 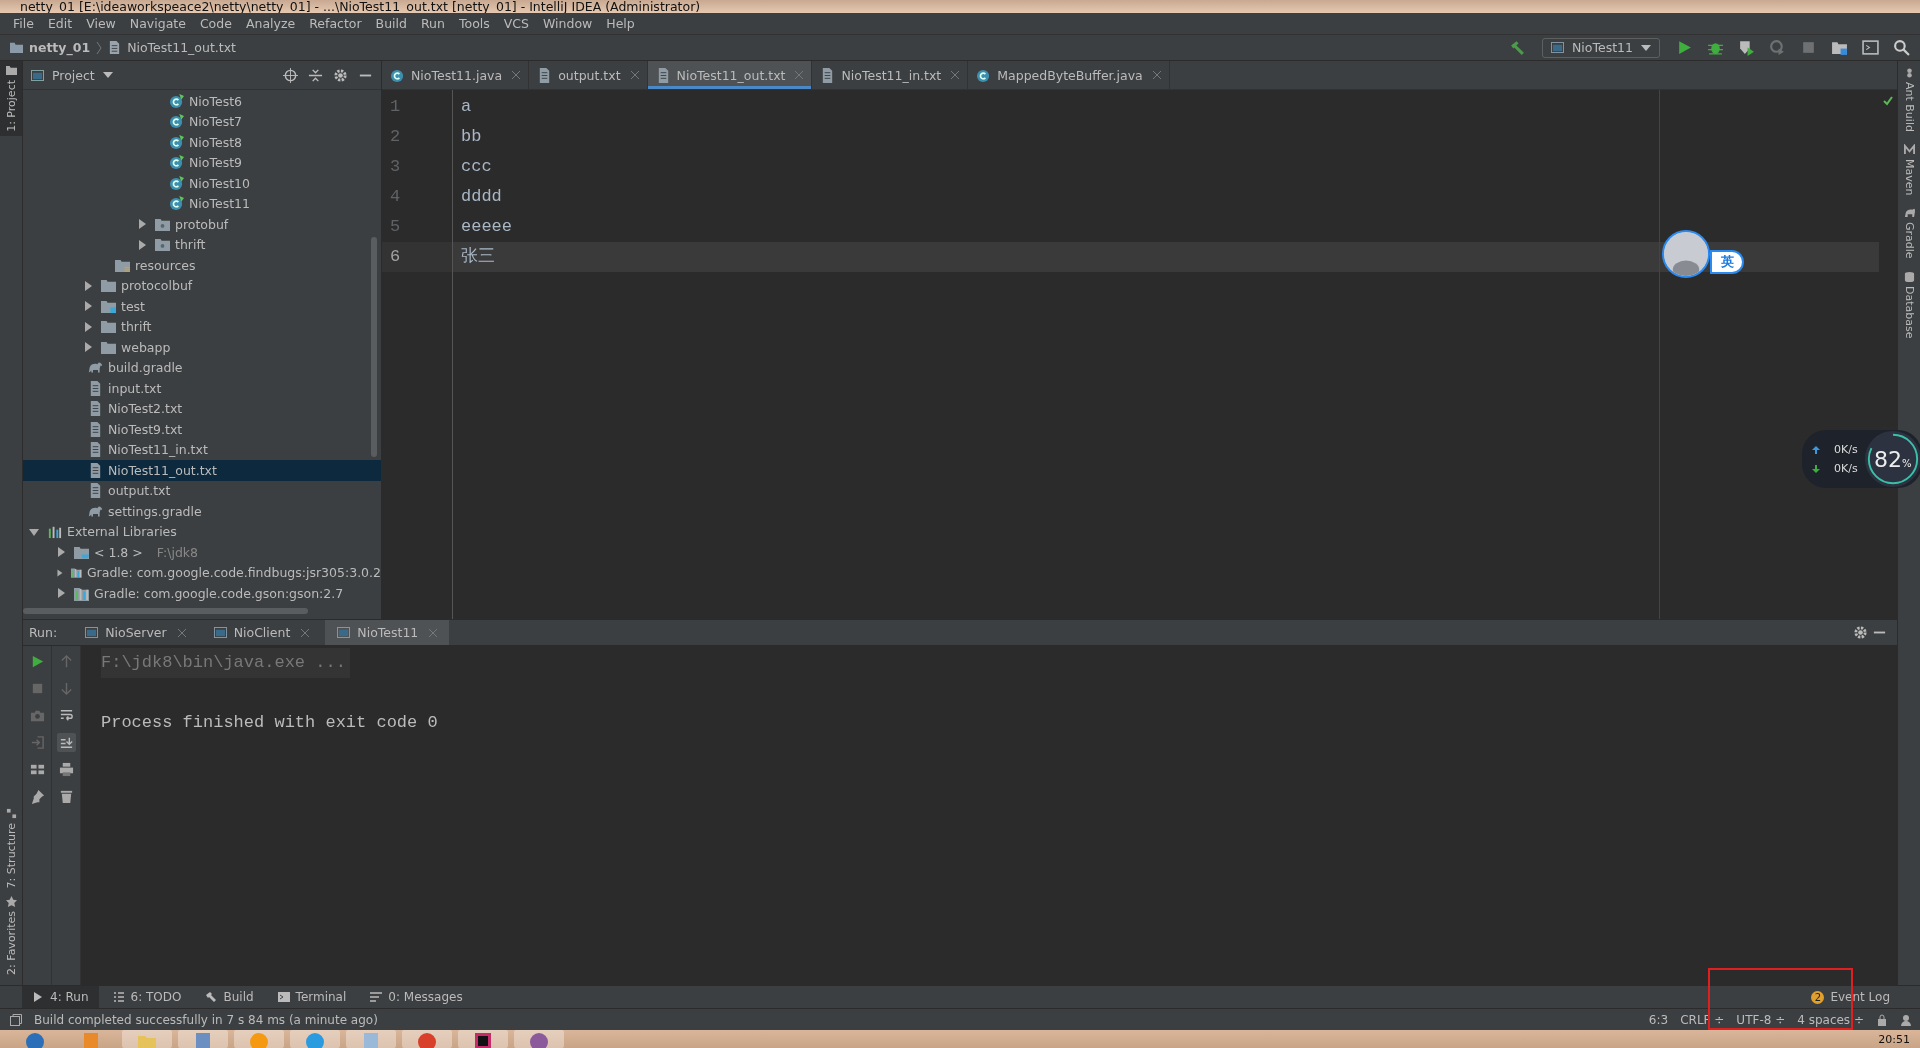 What do you see at coordinates (1901, 47) in the screenshot?
I see `search-icon` at bounding box center [1901, 47].